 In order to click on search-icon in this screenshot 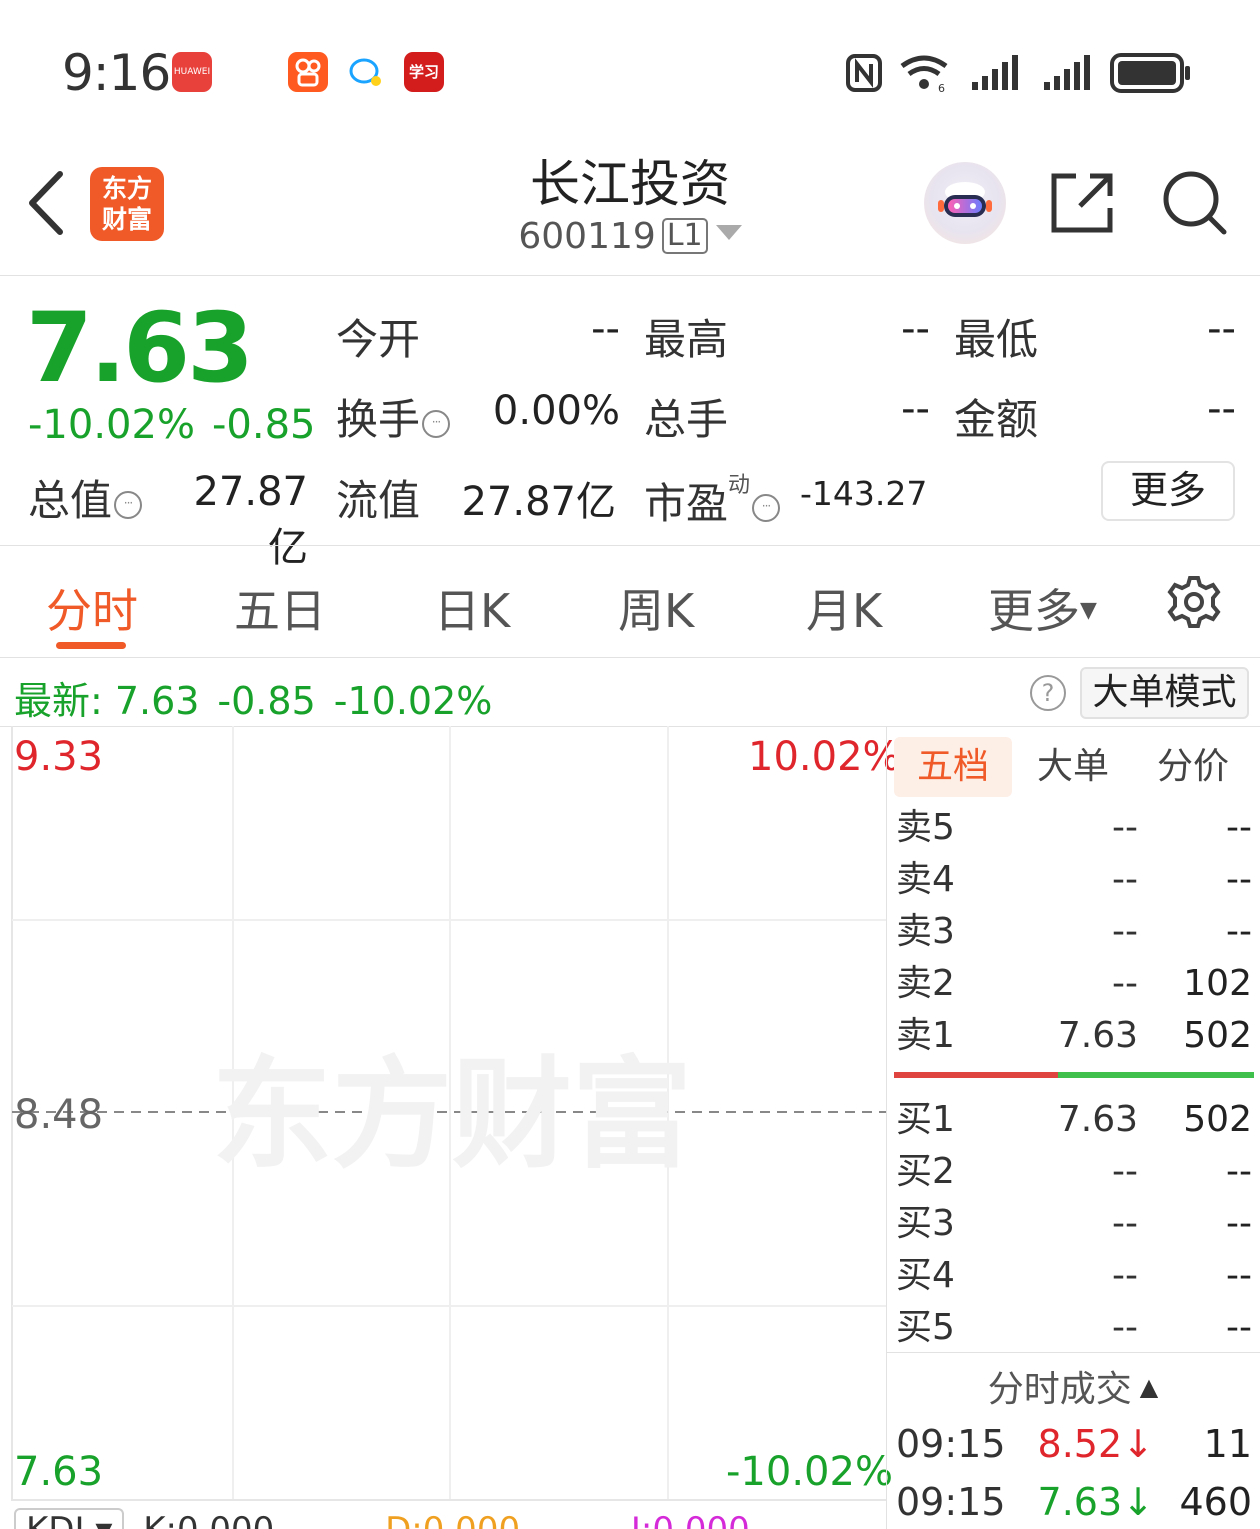, I will do `click(1195, 203)`.